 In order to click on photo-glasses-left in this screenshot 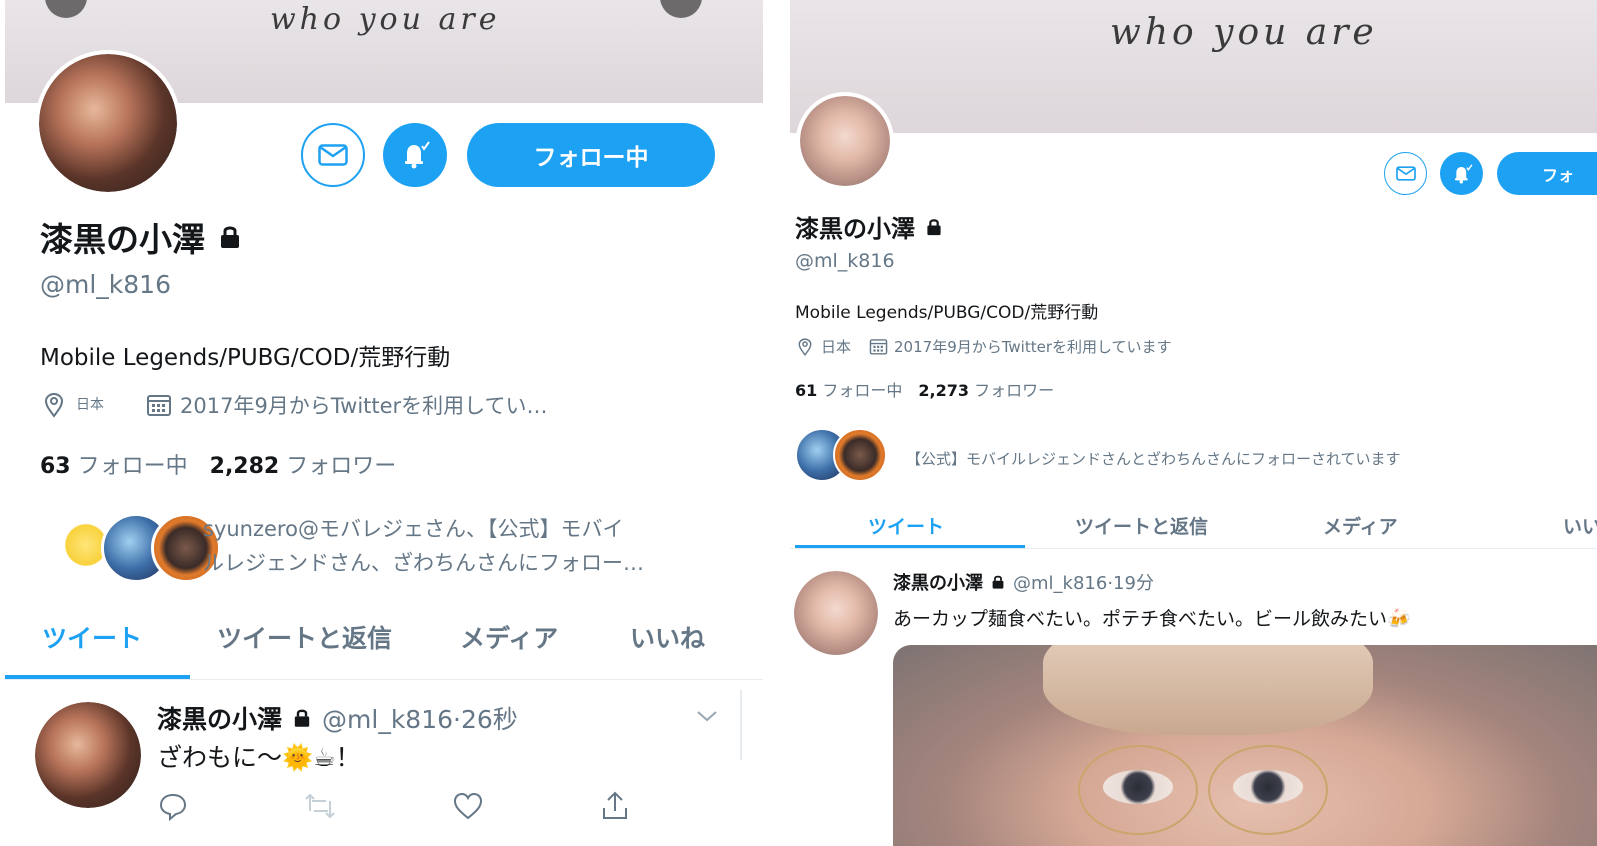, I will do `click(1138, 790)`.